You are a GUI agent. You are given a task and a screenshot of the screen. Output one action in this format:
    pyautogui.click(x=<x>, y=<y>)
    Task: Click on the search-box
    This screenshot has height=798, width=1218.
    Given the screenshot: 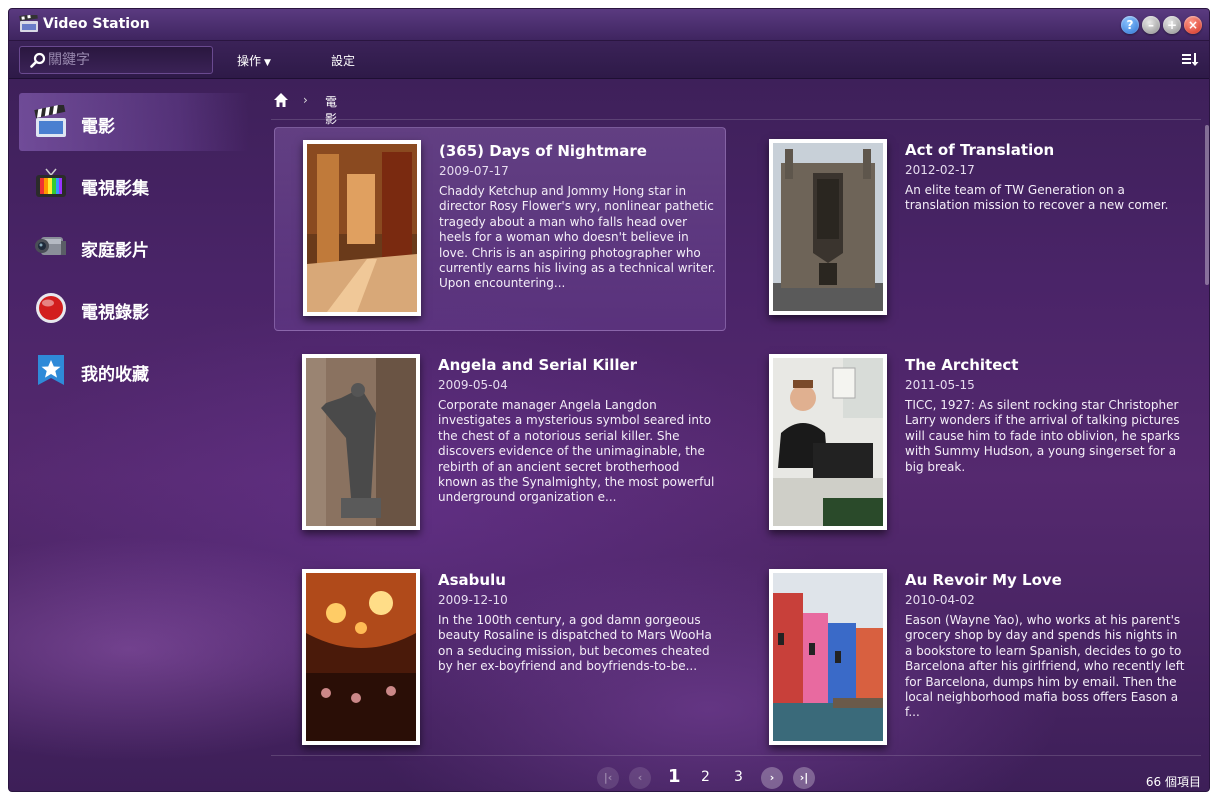 What is the action you would take?
    pyautogui.click(x=116, y=60)
    